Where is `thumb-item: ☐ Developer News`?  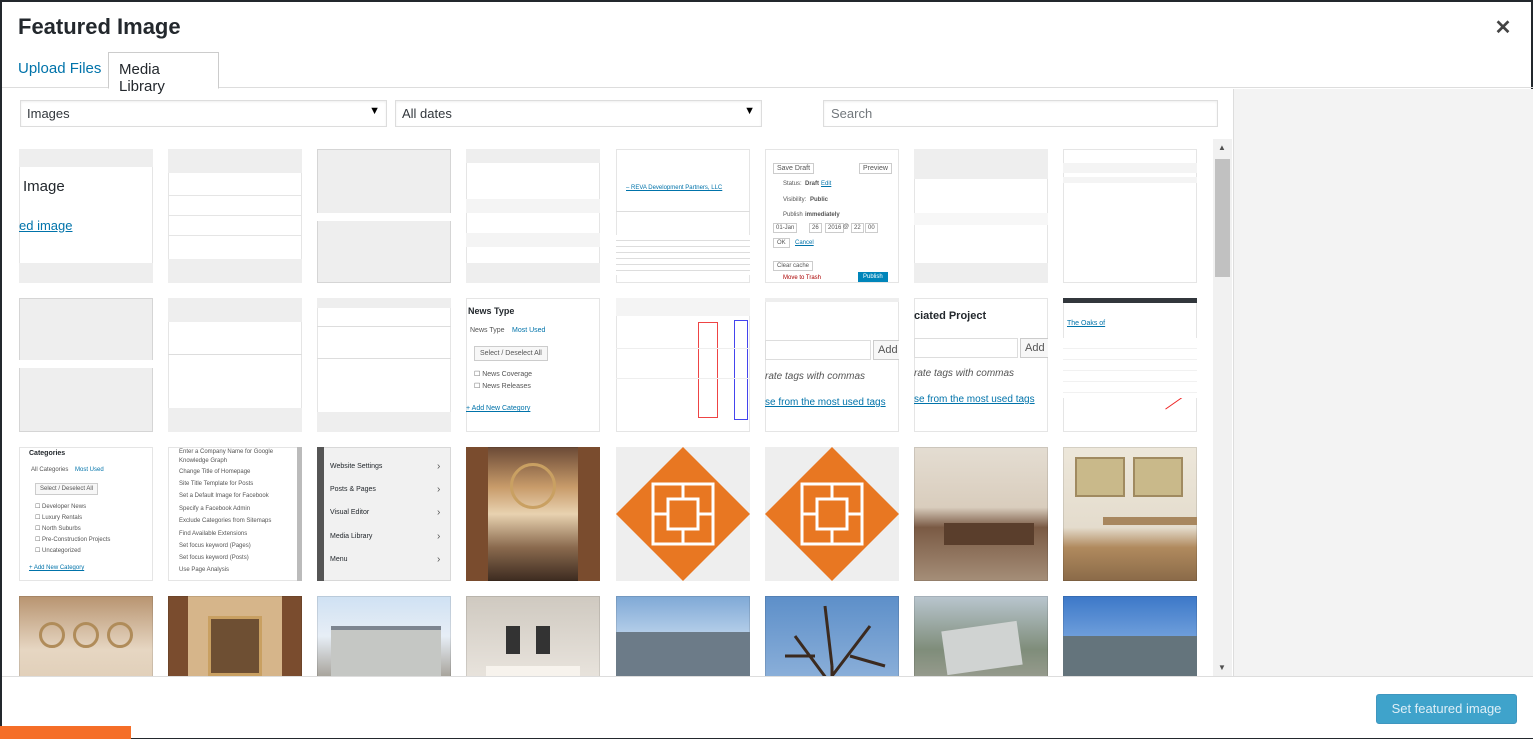 thumb-item: ☐ Developer News is located at coordinates (61, 507).